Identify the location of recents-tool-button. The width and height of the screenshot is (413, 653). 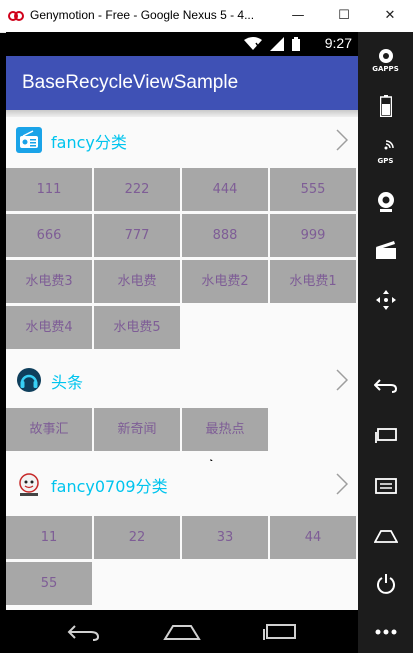
(385, 436).